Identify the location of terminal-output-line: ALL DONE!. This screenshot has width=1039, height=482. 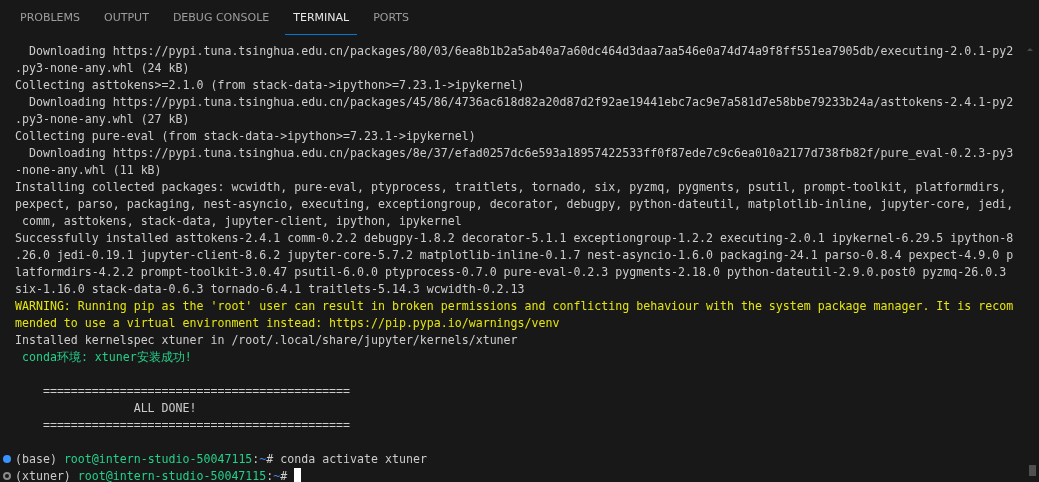
(164, 408).